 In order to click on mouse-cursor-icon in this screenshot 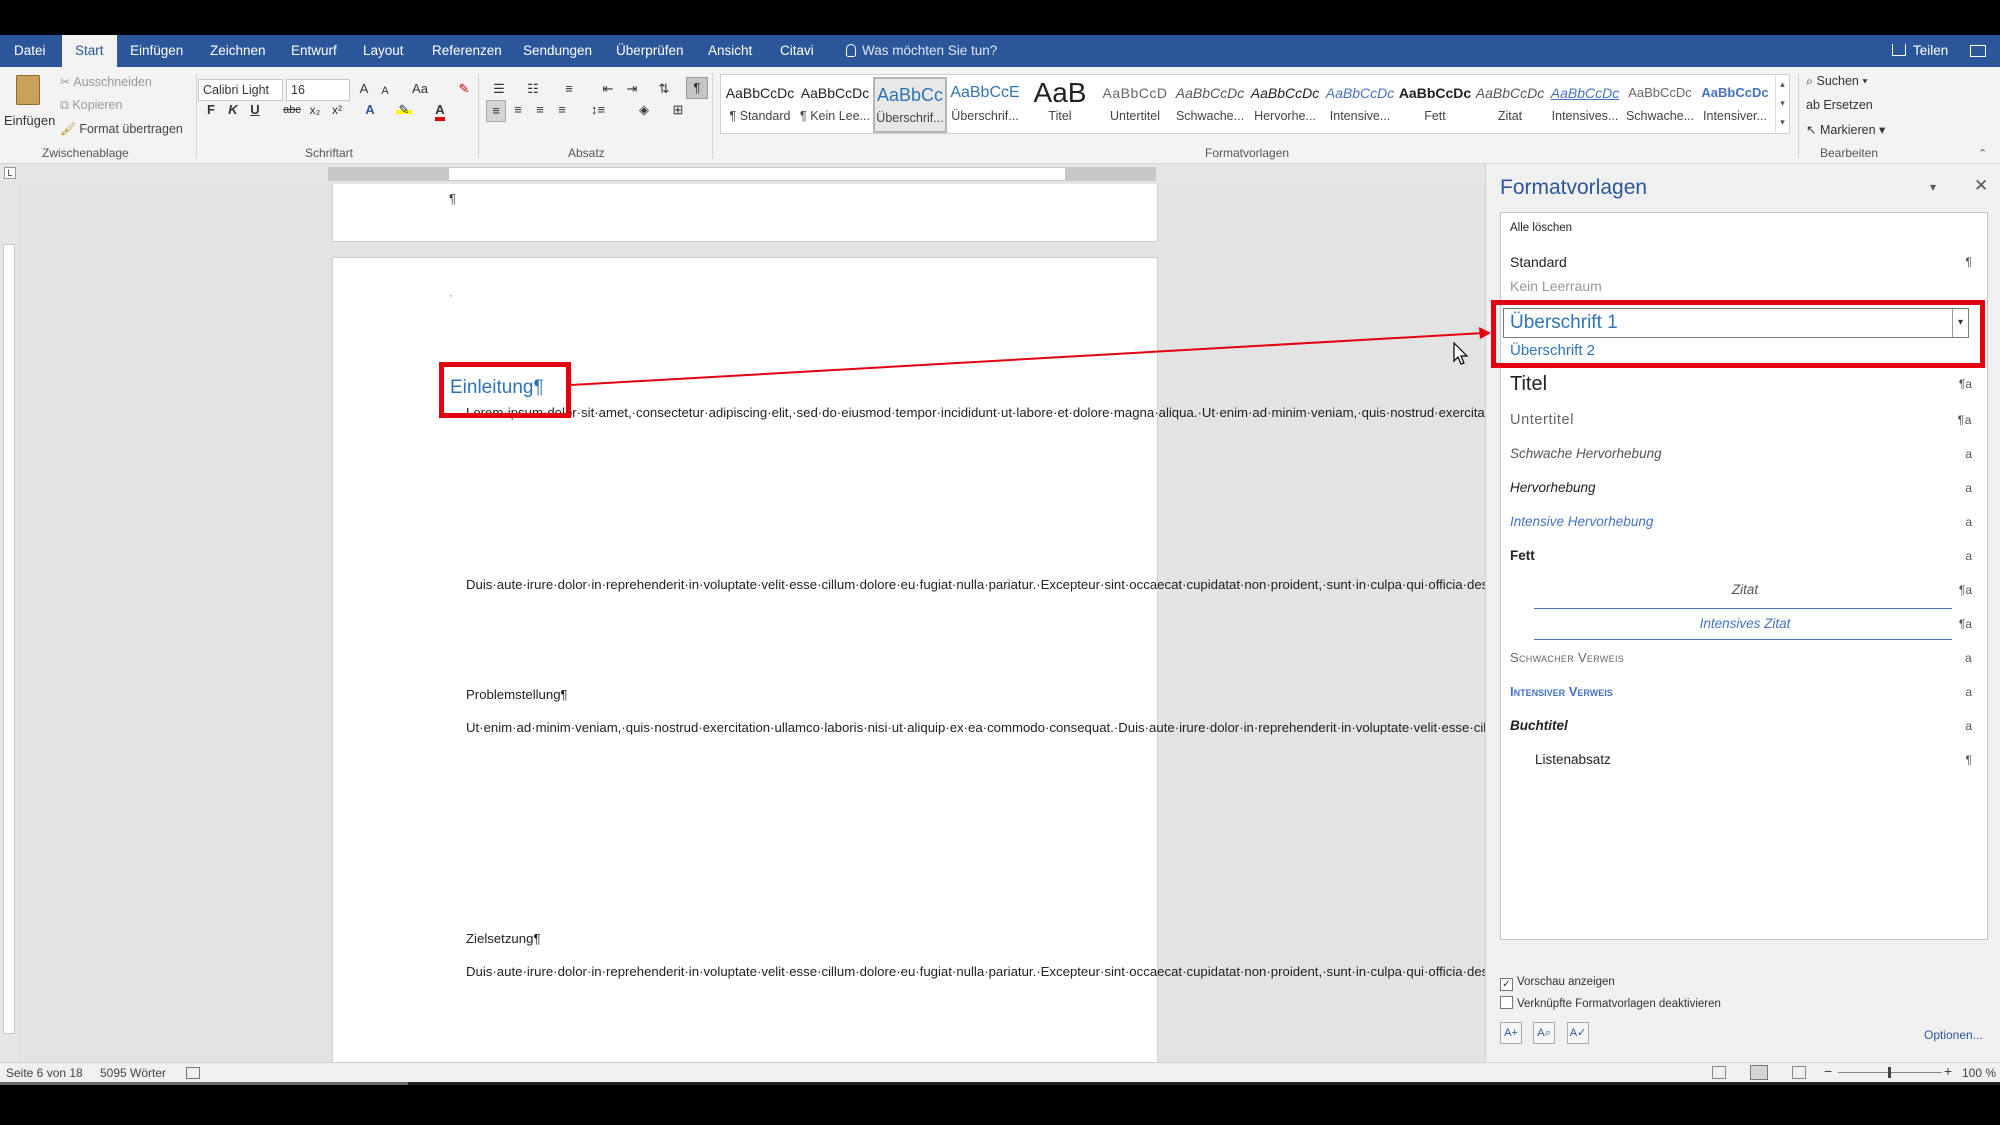, I will do `click(1461, 353)`.